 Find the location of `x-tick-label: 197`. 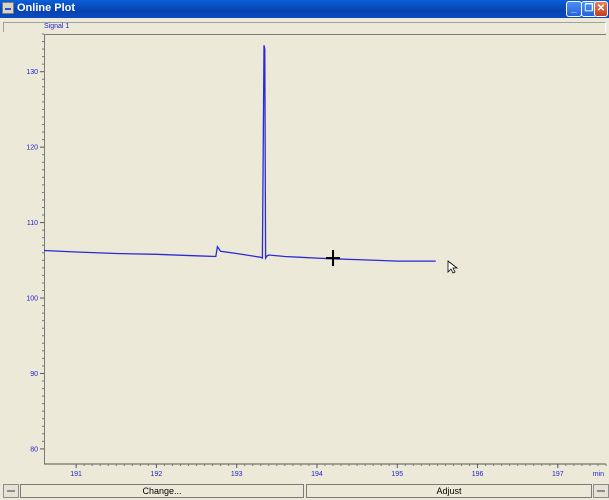

x-tick-label: 197 is located at coordinates (558, 474).